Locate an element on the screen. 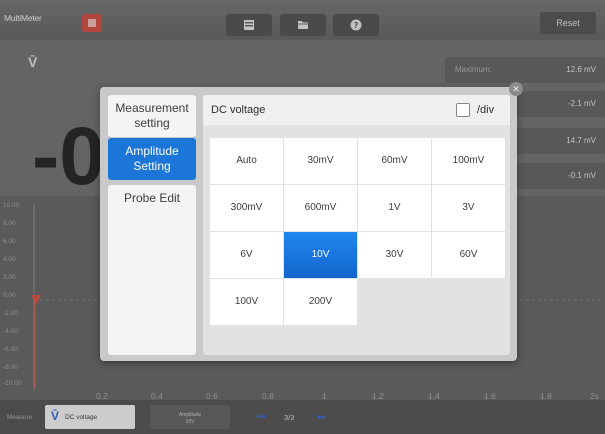 Image resolution: width=605 pixels, height=434 pixels. close-dialog-button: ✕ is located at coordinates (516, 89).